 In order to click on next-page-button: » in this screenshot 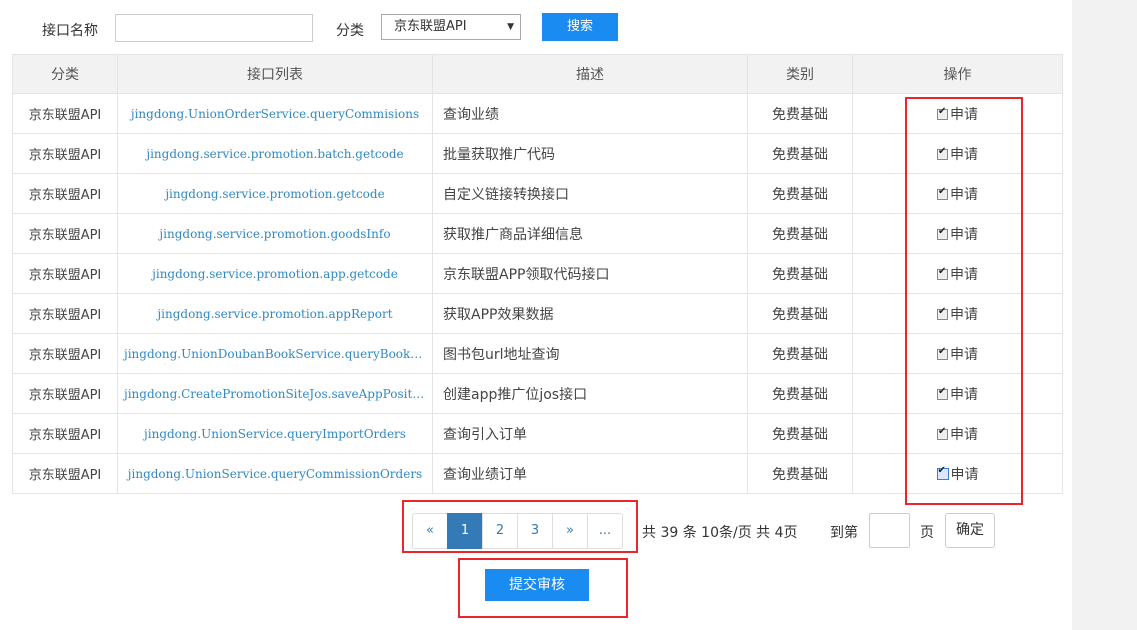, I will do `click(570, 531)`.